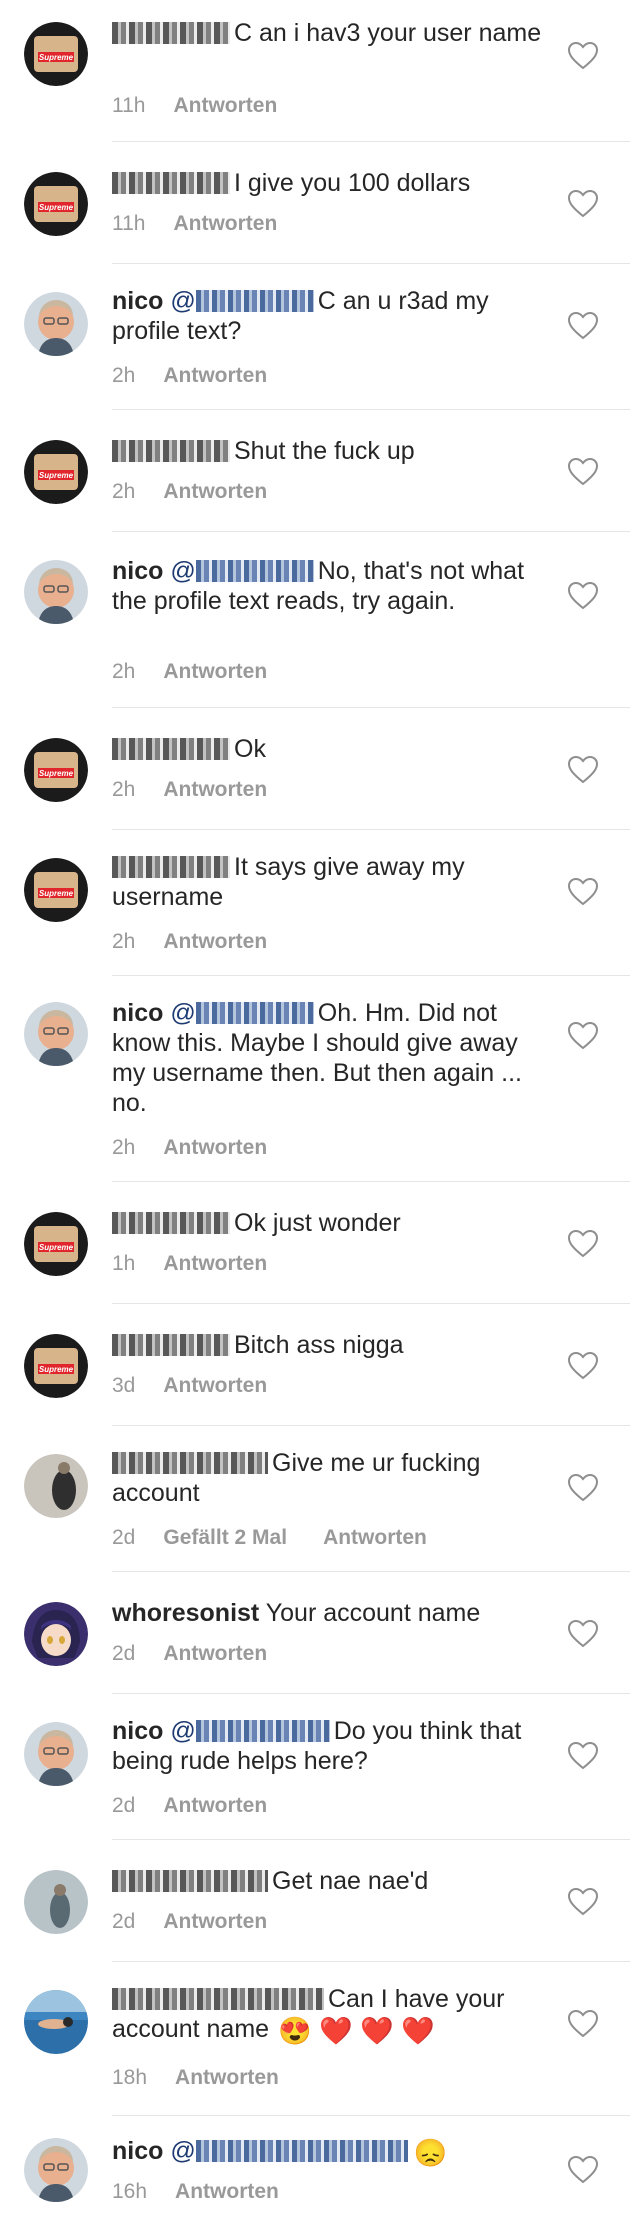 The image size is (640, 2218). Describe the element at coordinates (250, 749) in the screenshot. I see `comment-text: Ok` at that location.